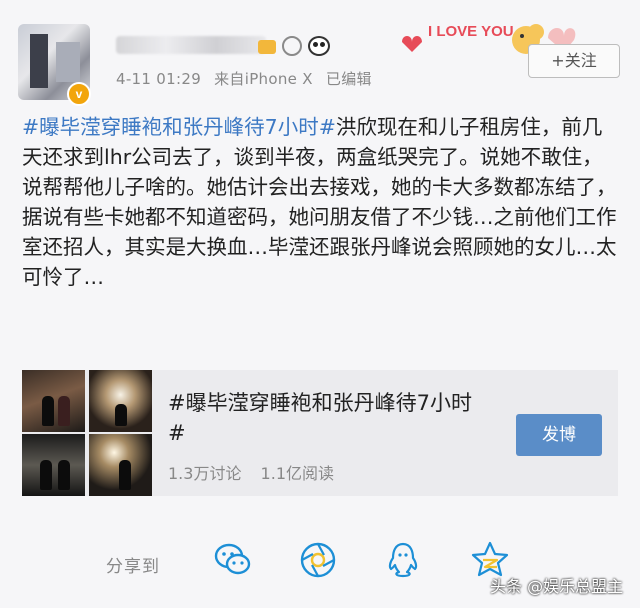 The image size is (640, 608). Describe the element at coordinates (79, 94) in the screenshot. I see `verified-badge-icon: v` at that location.